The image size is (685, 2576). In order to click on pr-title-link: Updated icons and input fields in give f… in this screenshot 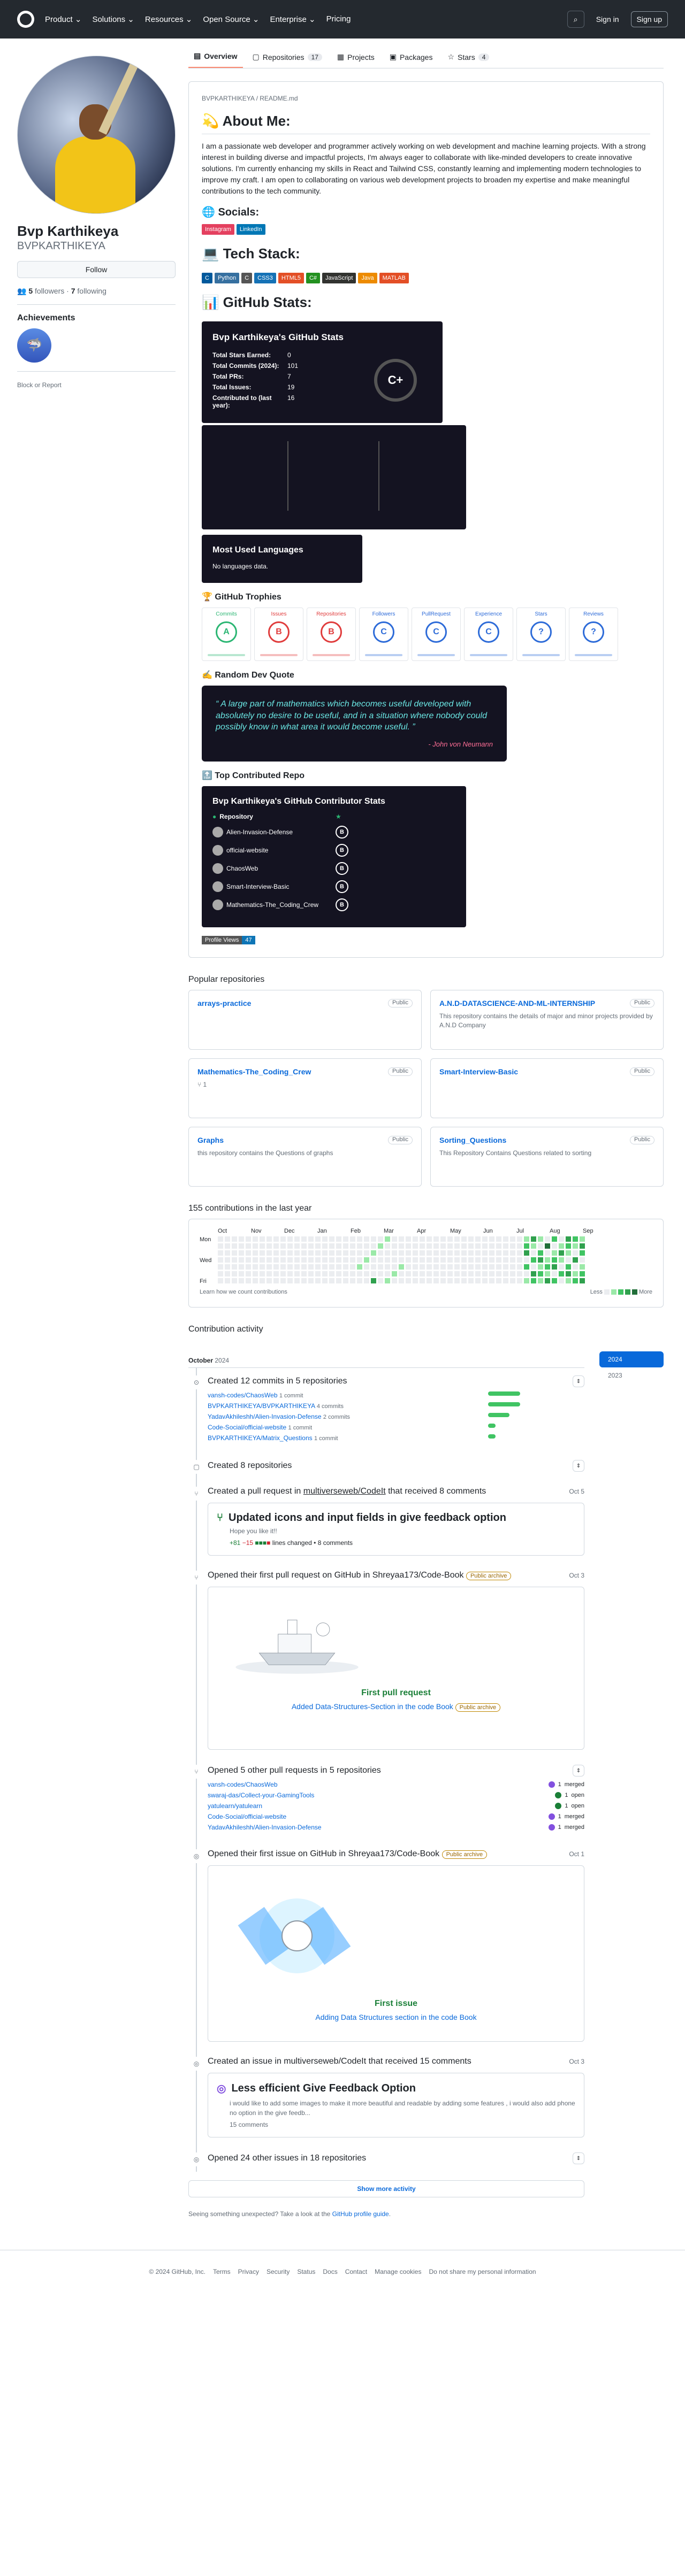, I will do `click(367, 1518)`.